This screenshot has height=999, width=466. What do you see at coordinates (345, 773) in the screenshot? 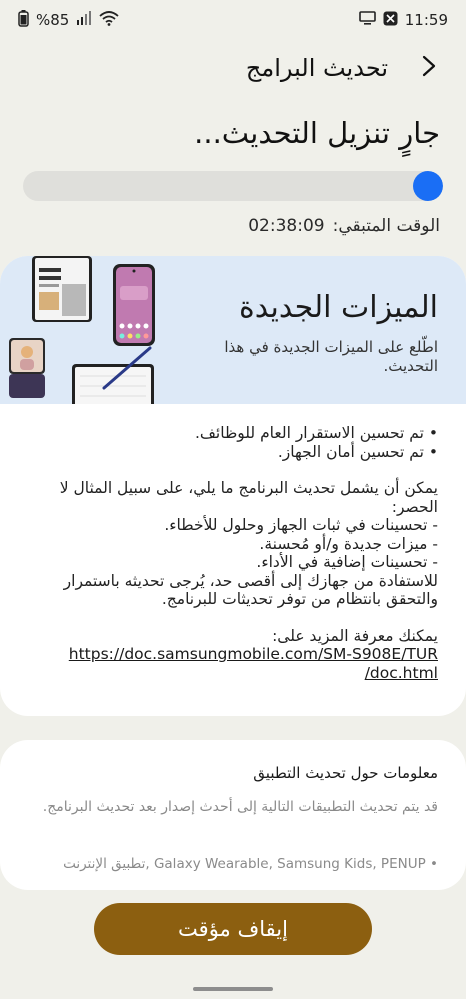
I see `app-info-title: معلومات حول تحديث التطبيق` at bounding box center [345, 773].